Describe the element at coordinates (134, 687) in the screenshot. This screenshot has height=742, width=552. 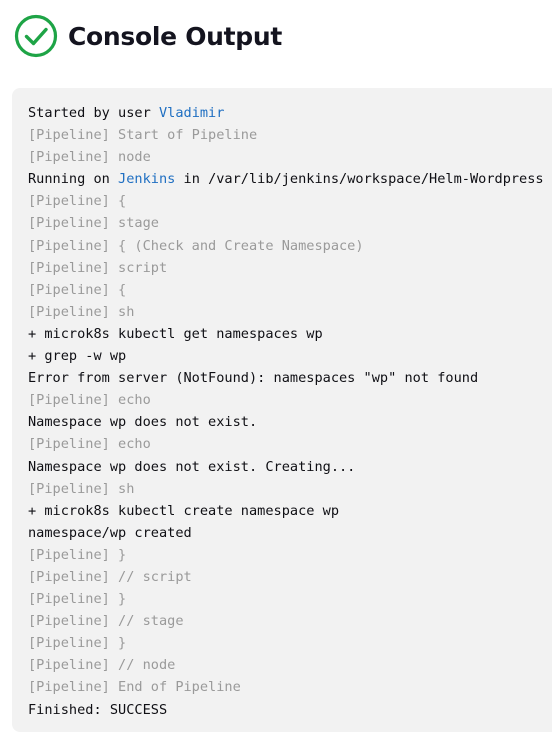
I see `console-line: [Pipeline] End of Pipeline` at that location.